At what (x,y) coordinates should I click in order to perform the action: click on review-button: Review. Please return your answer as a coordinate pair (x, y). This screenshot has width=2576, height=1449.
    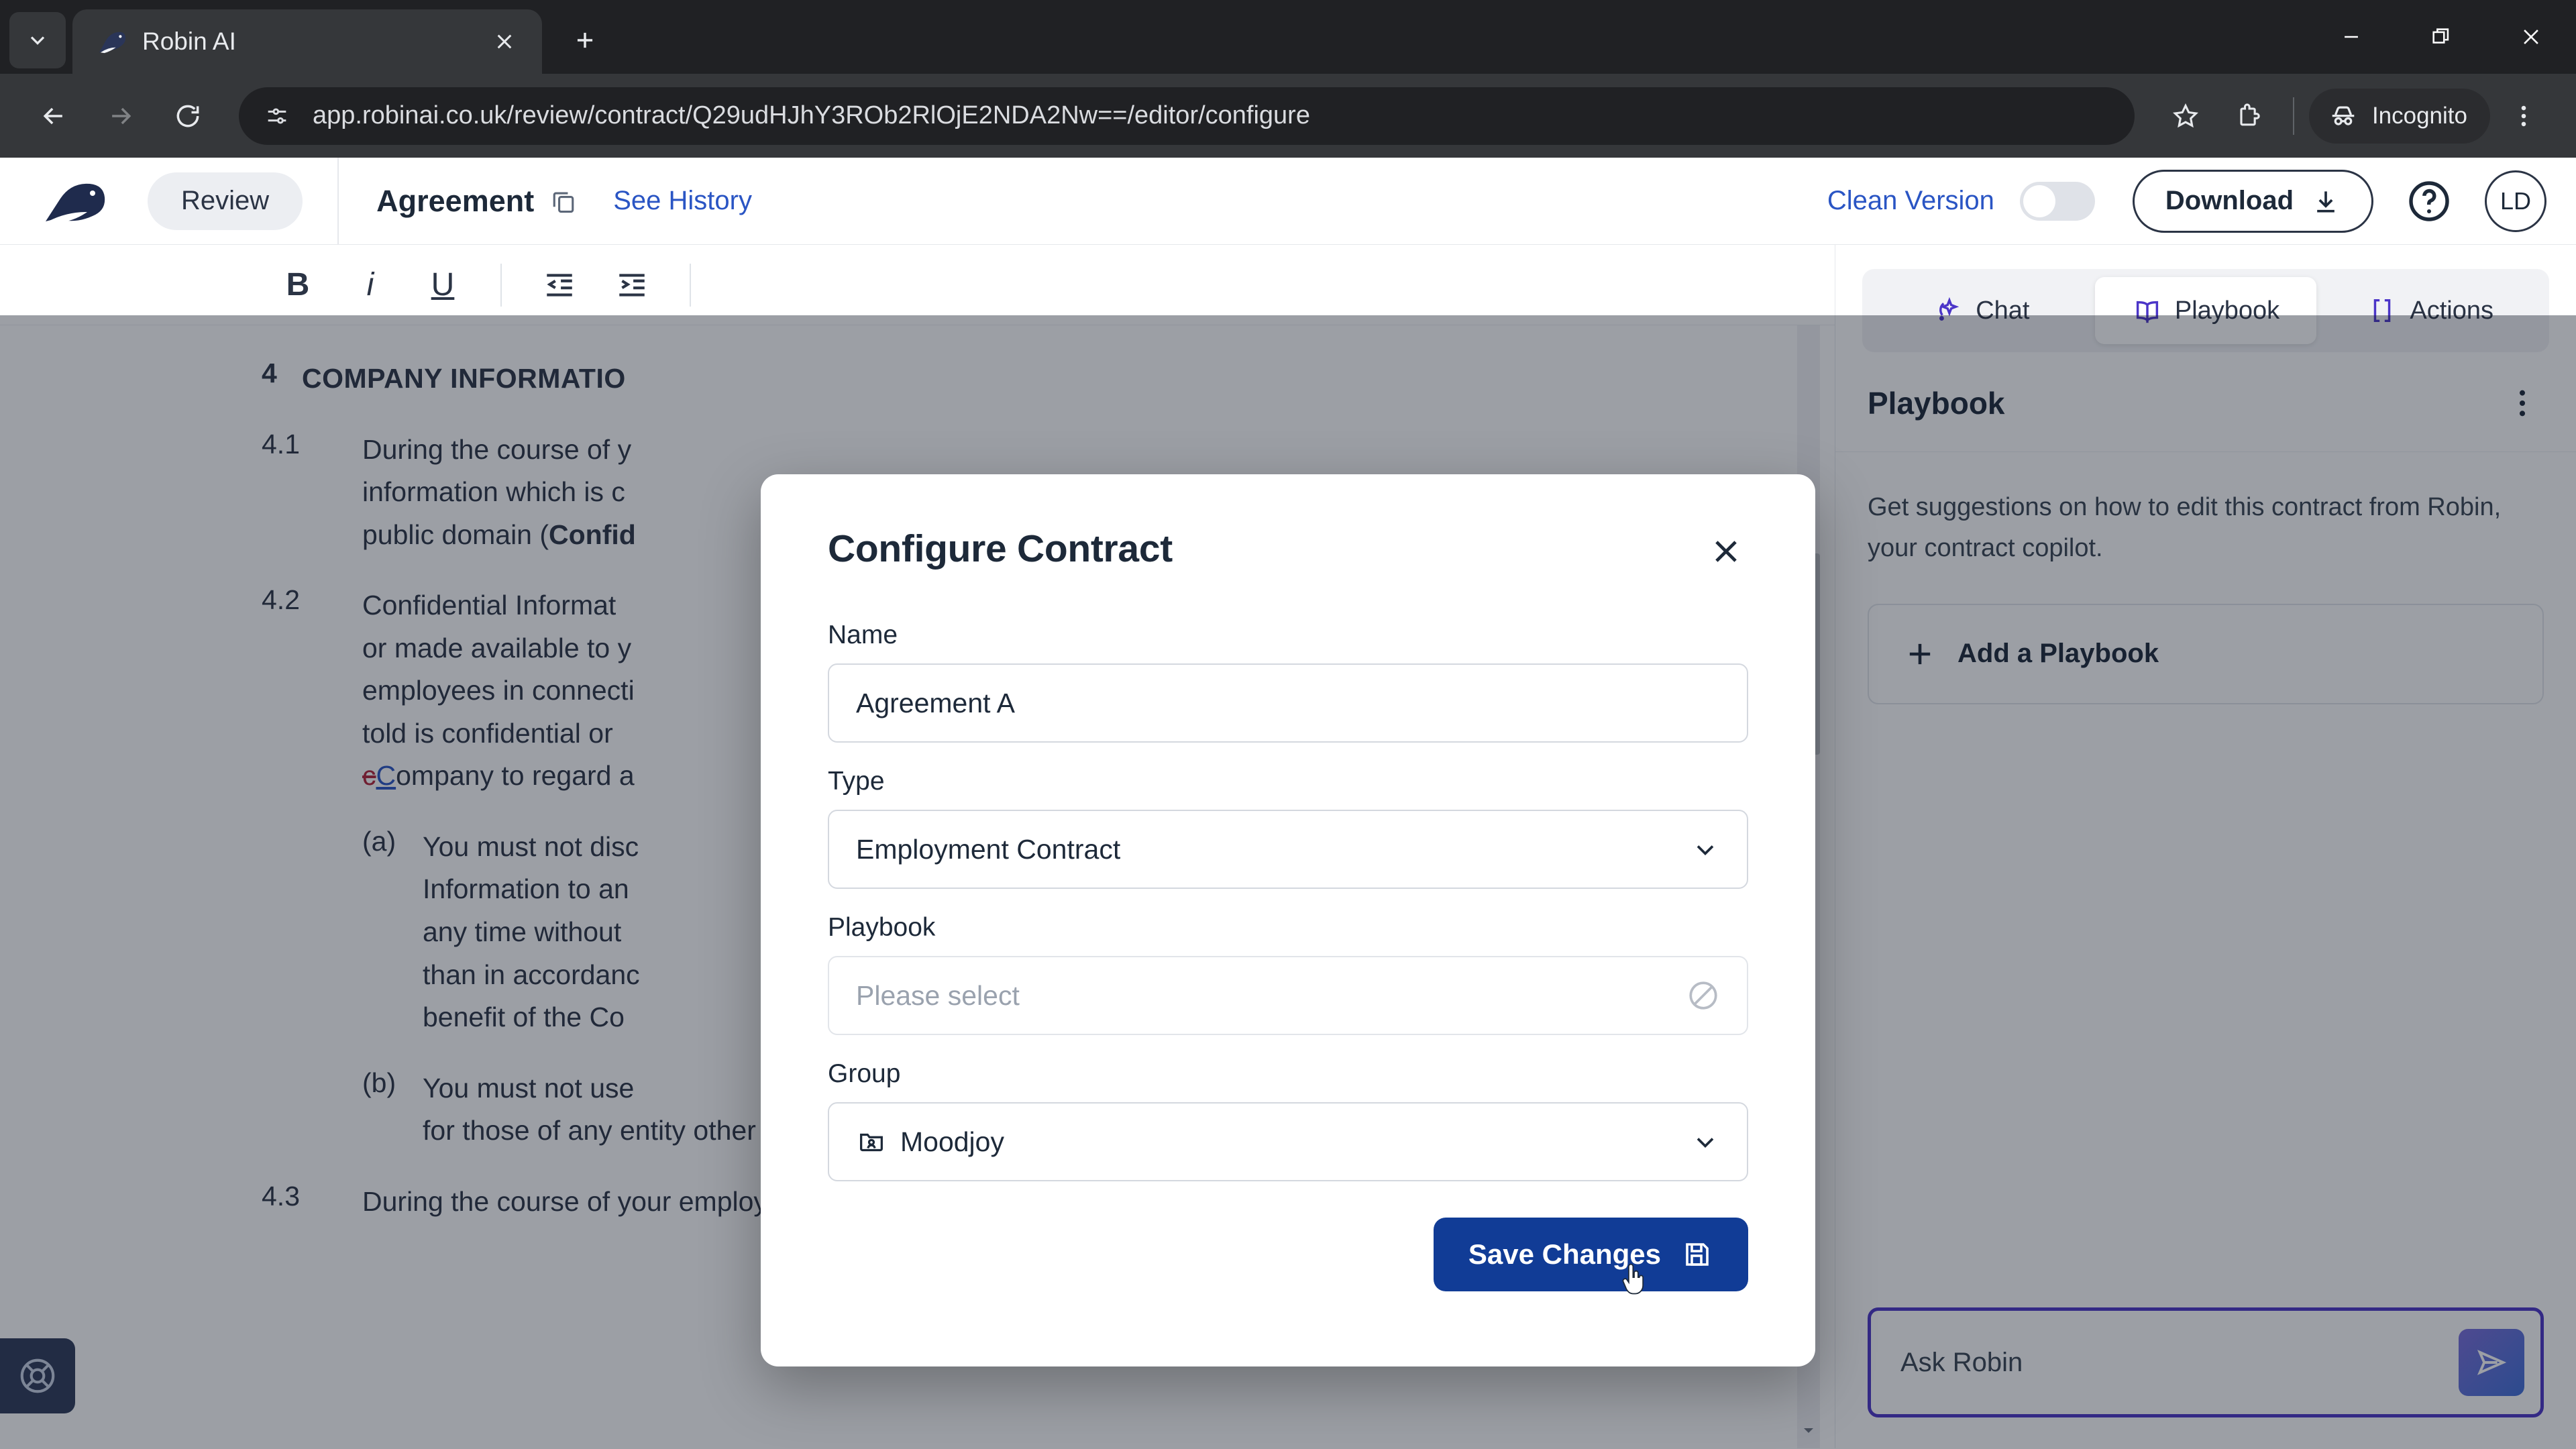
    Looking at the image, I should click on (225, 201).